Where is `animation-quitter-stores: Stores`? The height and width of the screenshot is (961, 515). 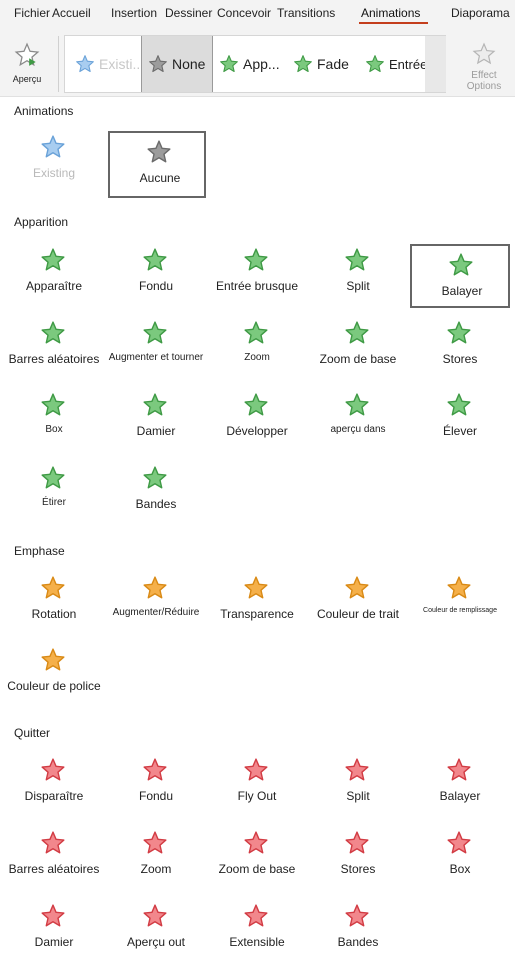 animation-quitter-stores: Stores is located at coordinates (358, 856).